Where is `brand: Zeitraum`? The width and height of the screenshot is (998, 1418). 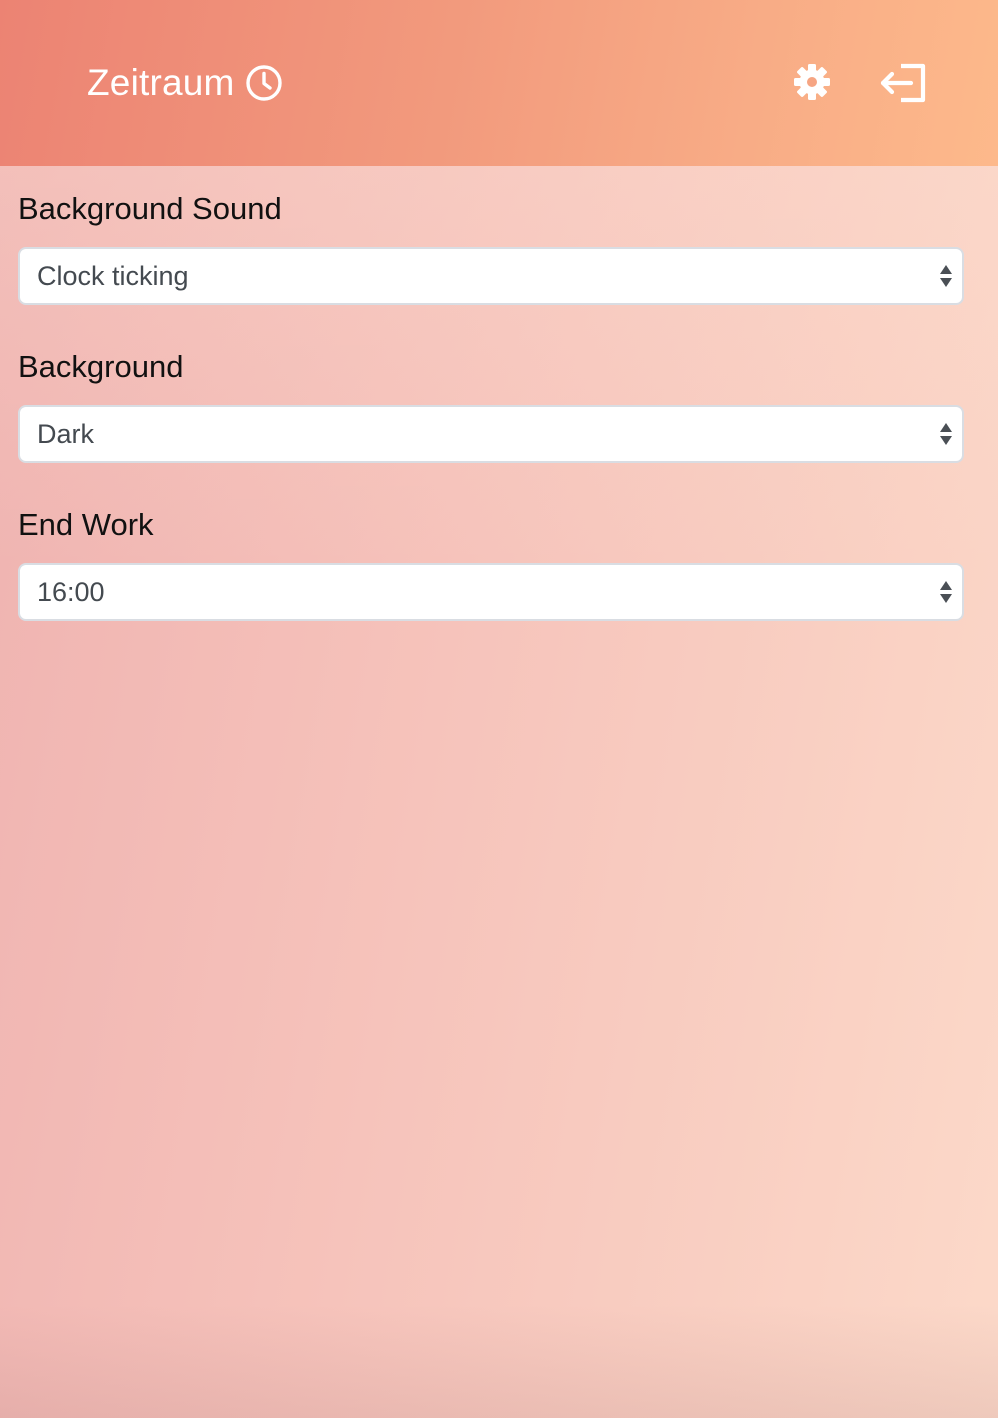
brand: Zeitraum is located at coordinates (185, 83).